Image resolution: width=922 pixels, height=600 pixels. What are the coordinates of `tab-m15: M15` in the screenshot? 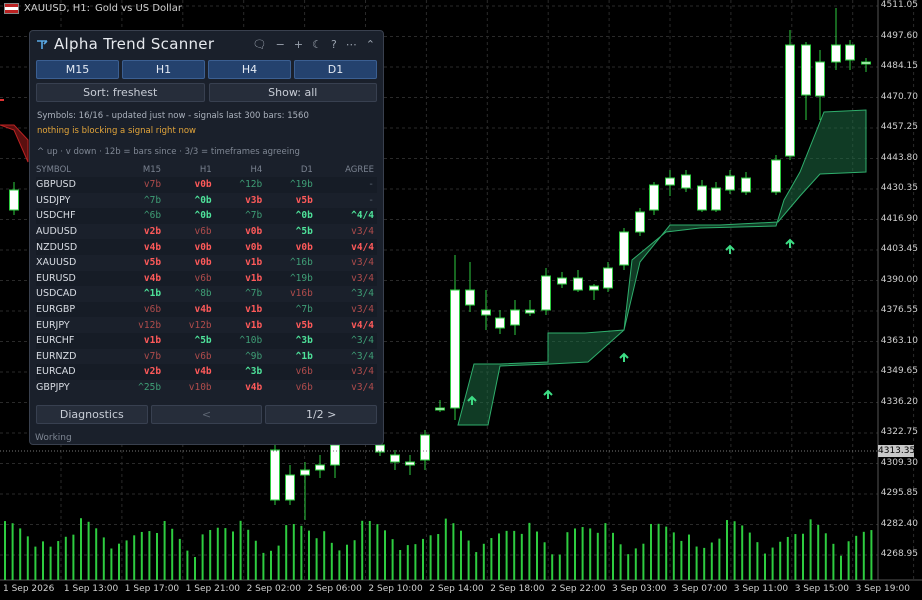 It's located at (77, 69).